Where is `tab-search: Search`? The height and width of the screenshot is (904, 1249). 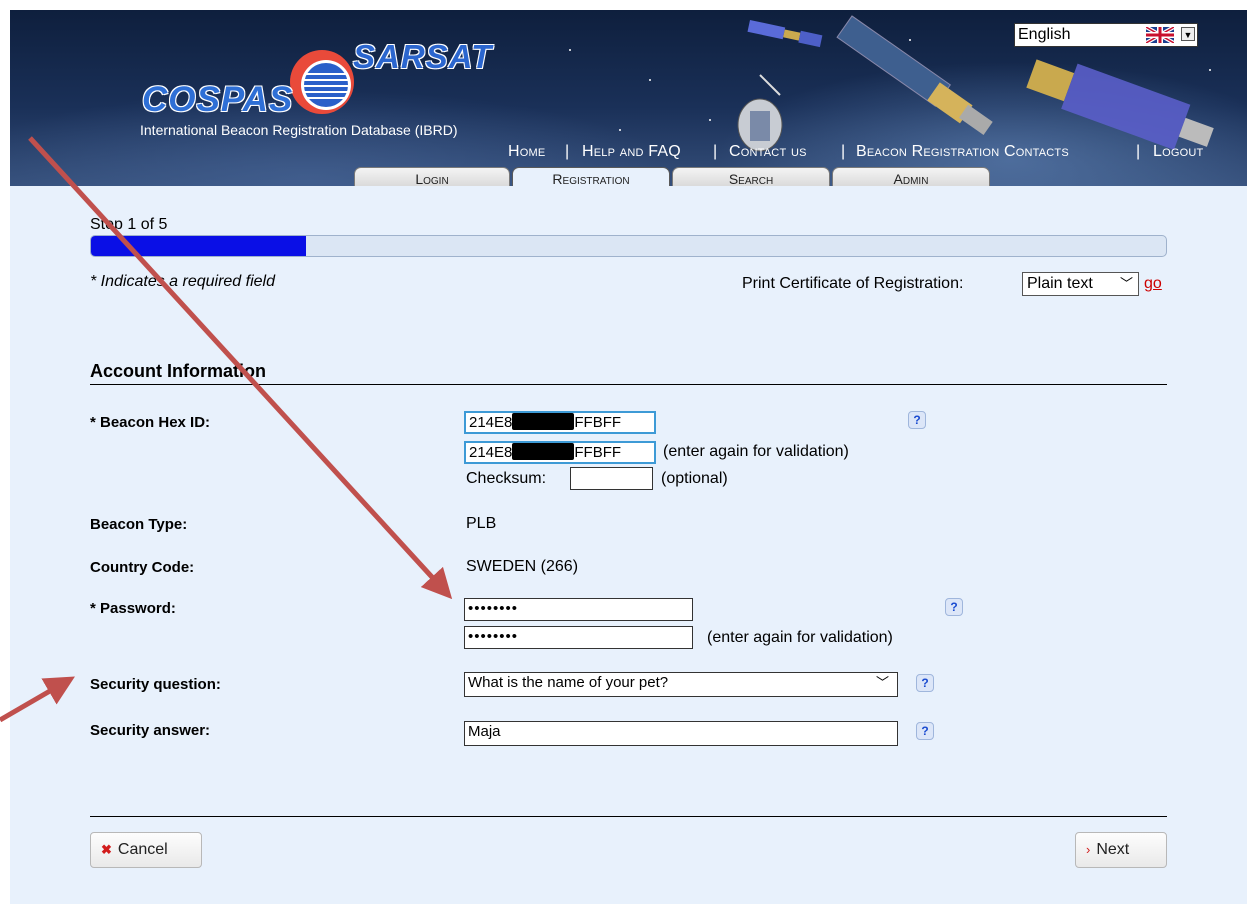 tab-search: Search is located at coordinates (751, 176).